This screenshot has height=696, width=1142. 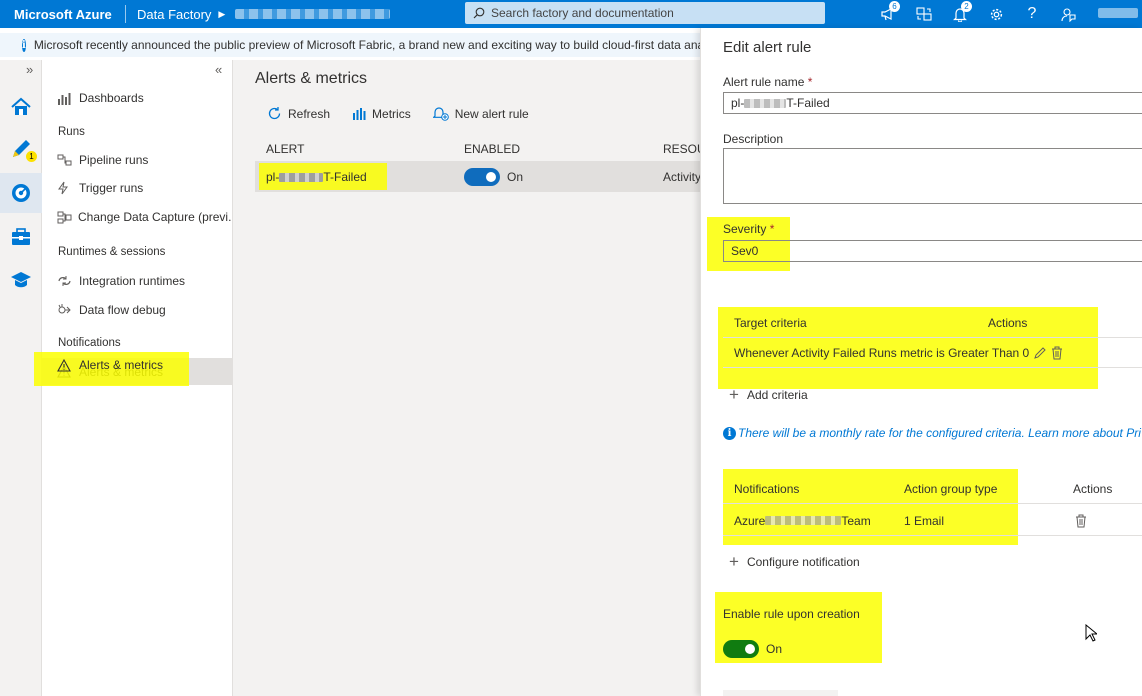 I want to click on info-icon: i, so click(x=24, y=45).